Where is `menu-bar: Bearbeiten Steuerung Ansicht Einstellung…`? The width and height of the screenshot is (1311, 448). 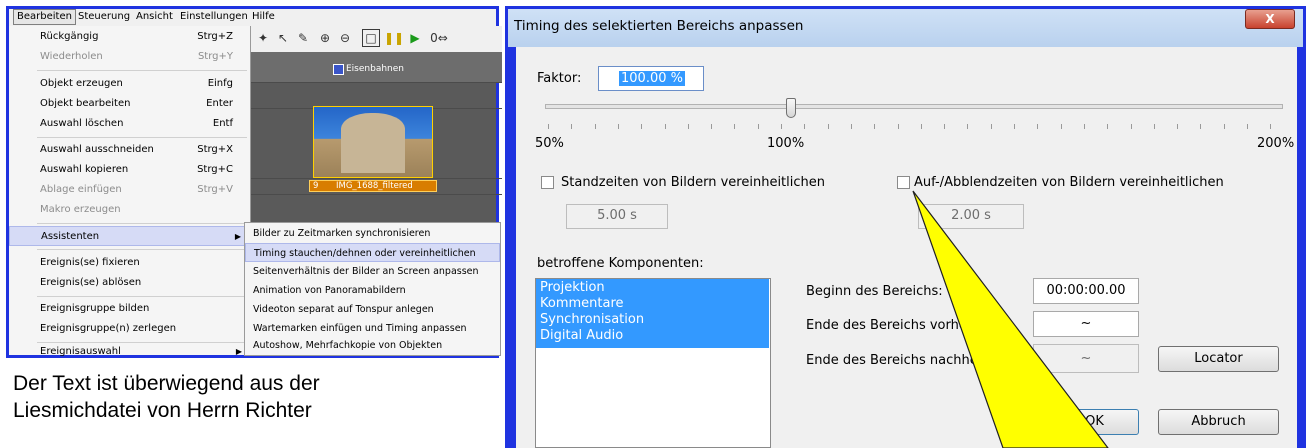
menu-bar: Bearbeiten Steuerung Ansicht Einstellung… is located at coordinates (252, 18).